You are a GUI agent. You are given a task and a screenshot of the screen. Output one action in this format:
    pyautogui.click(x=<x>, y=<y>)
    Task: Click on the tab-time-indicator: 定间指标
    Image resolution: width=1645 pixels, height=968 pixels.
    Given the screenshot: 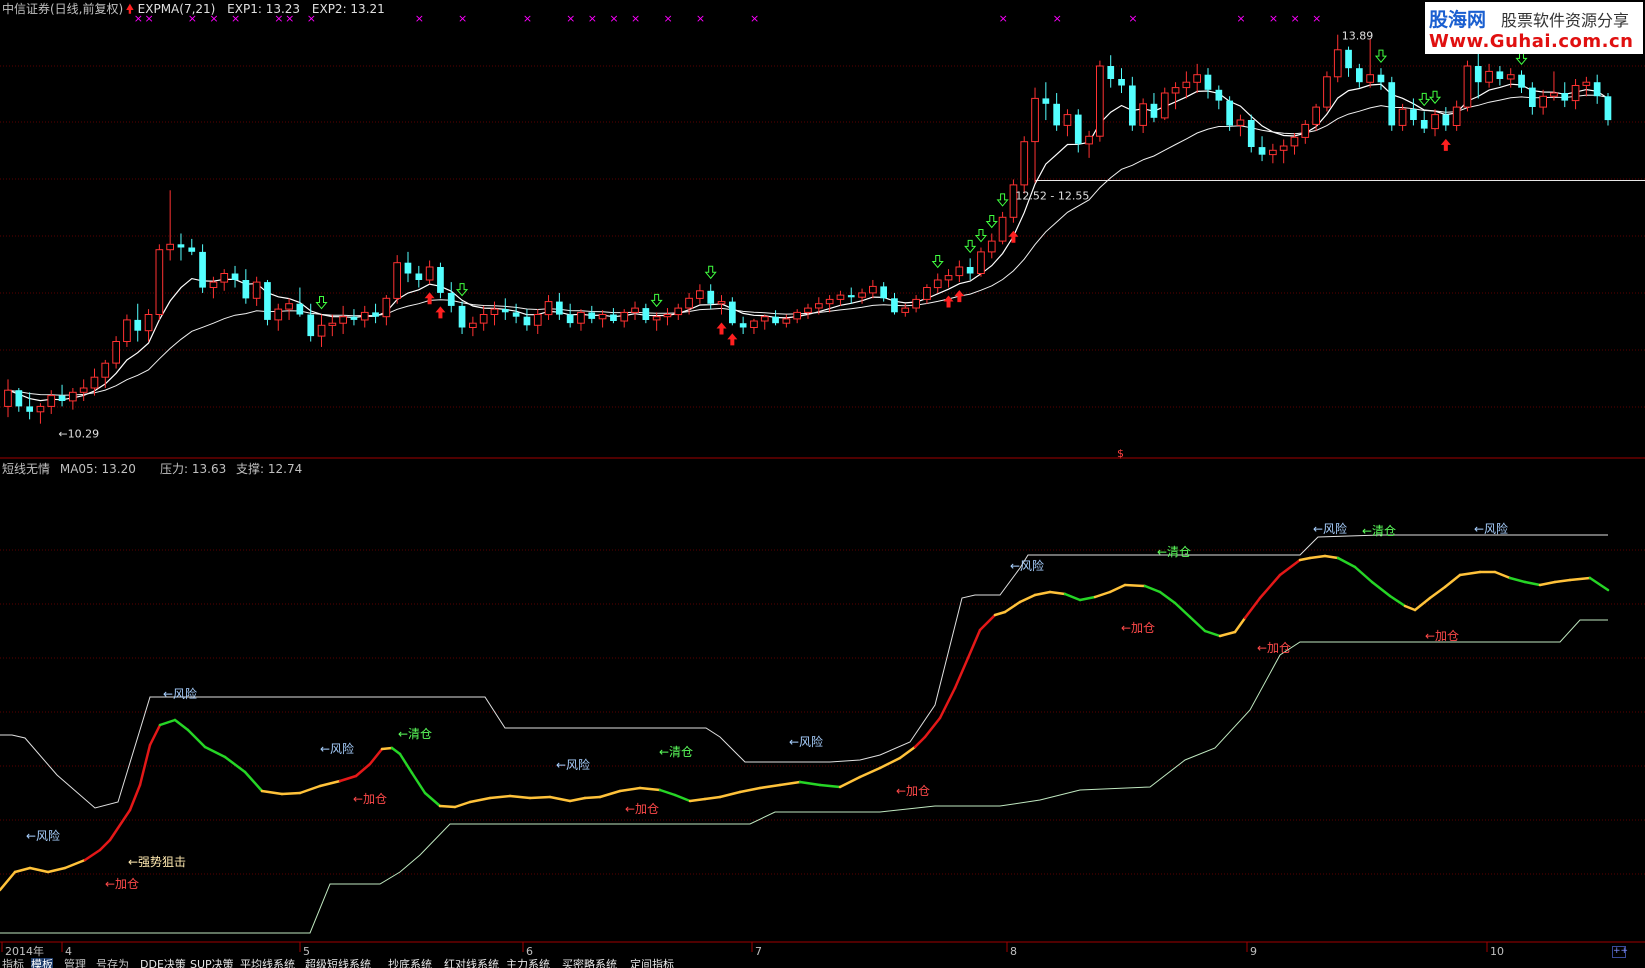 What is the action you would take?
    pyautogui.click(x=652, y=963)
    